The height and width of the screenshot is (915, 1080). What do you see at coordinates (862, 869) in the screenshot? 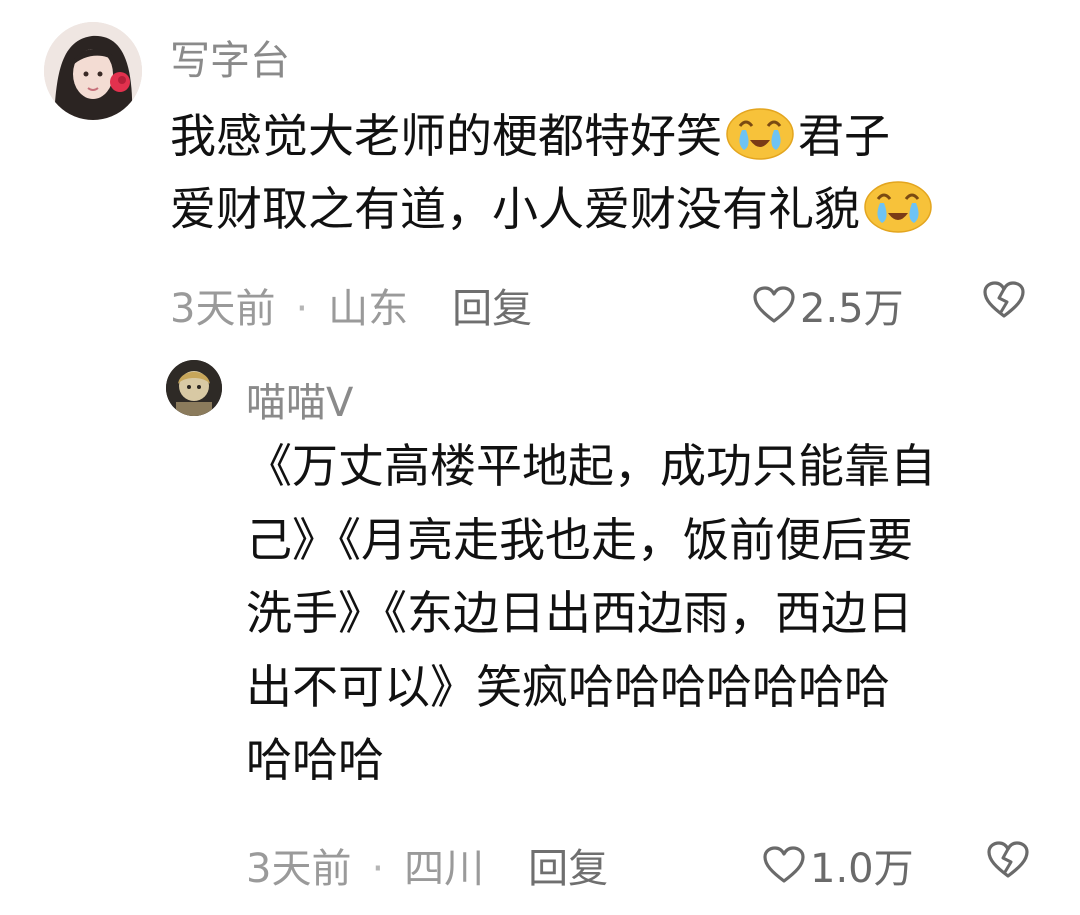
I see `like-count: 1.0万` at bounding box center [862, 869].